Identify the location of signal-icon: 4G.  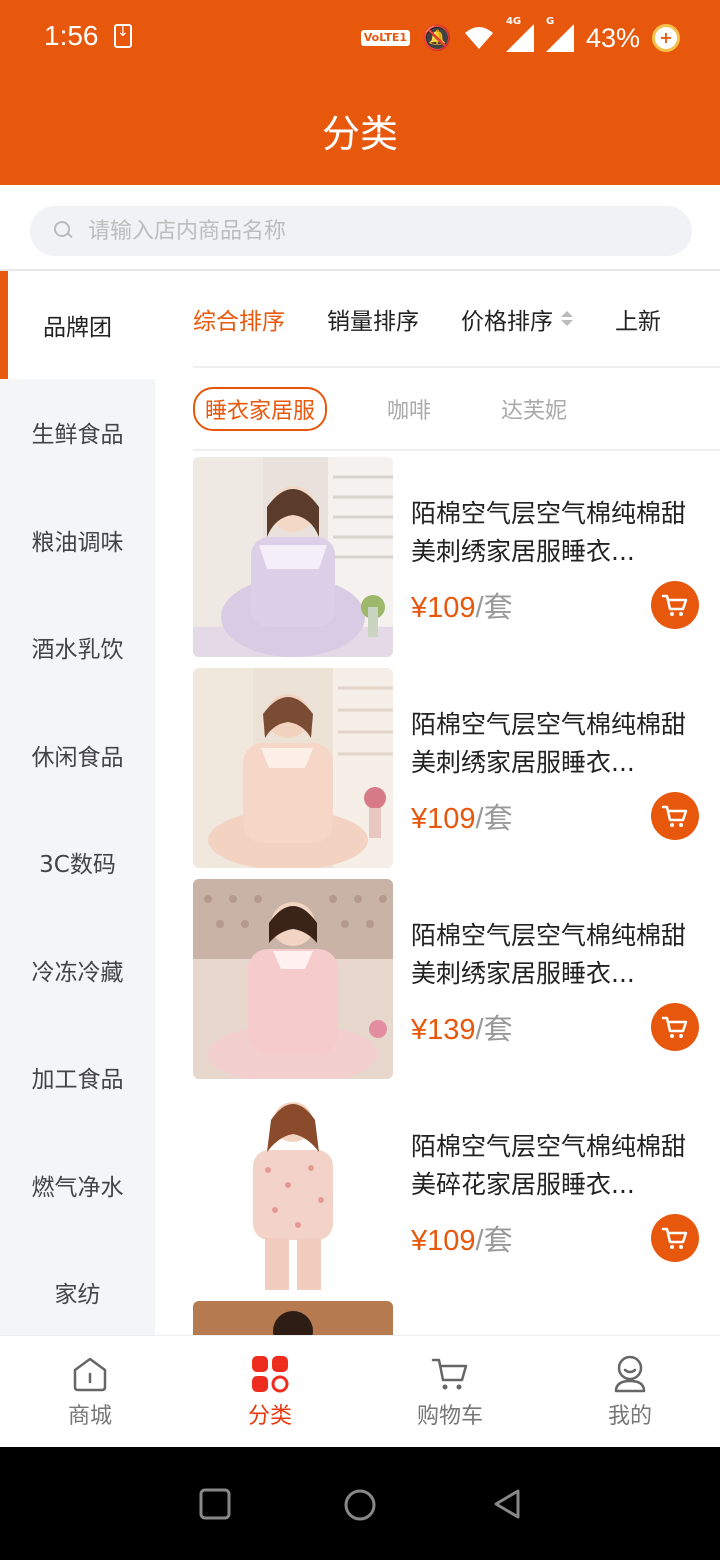
(519, 34).